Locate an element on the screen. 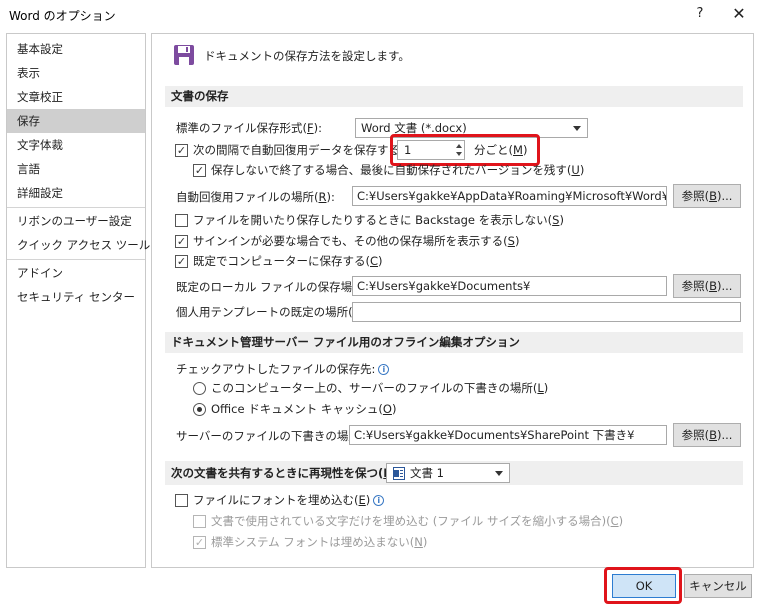 The image size is (760, 606). nav-item-trust-center: セキュリティ センター is located at coordinates (76, 297).